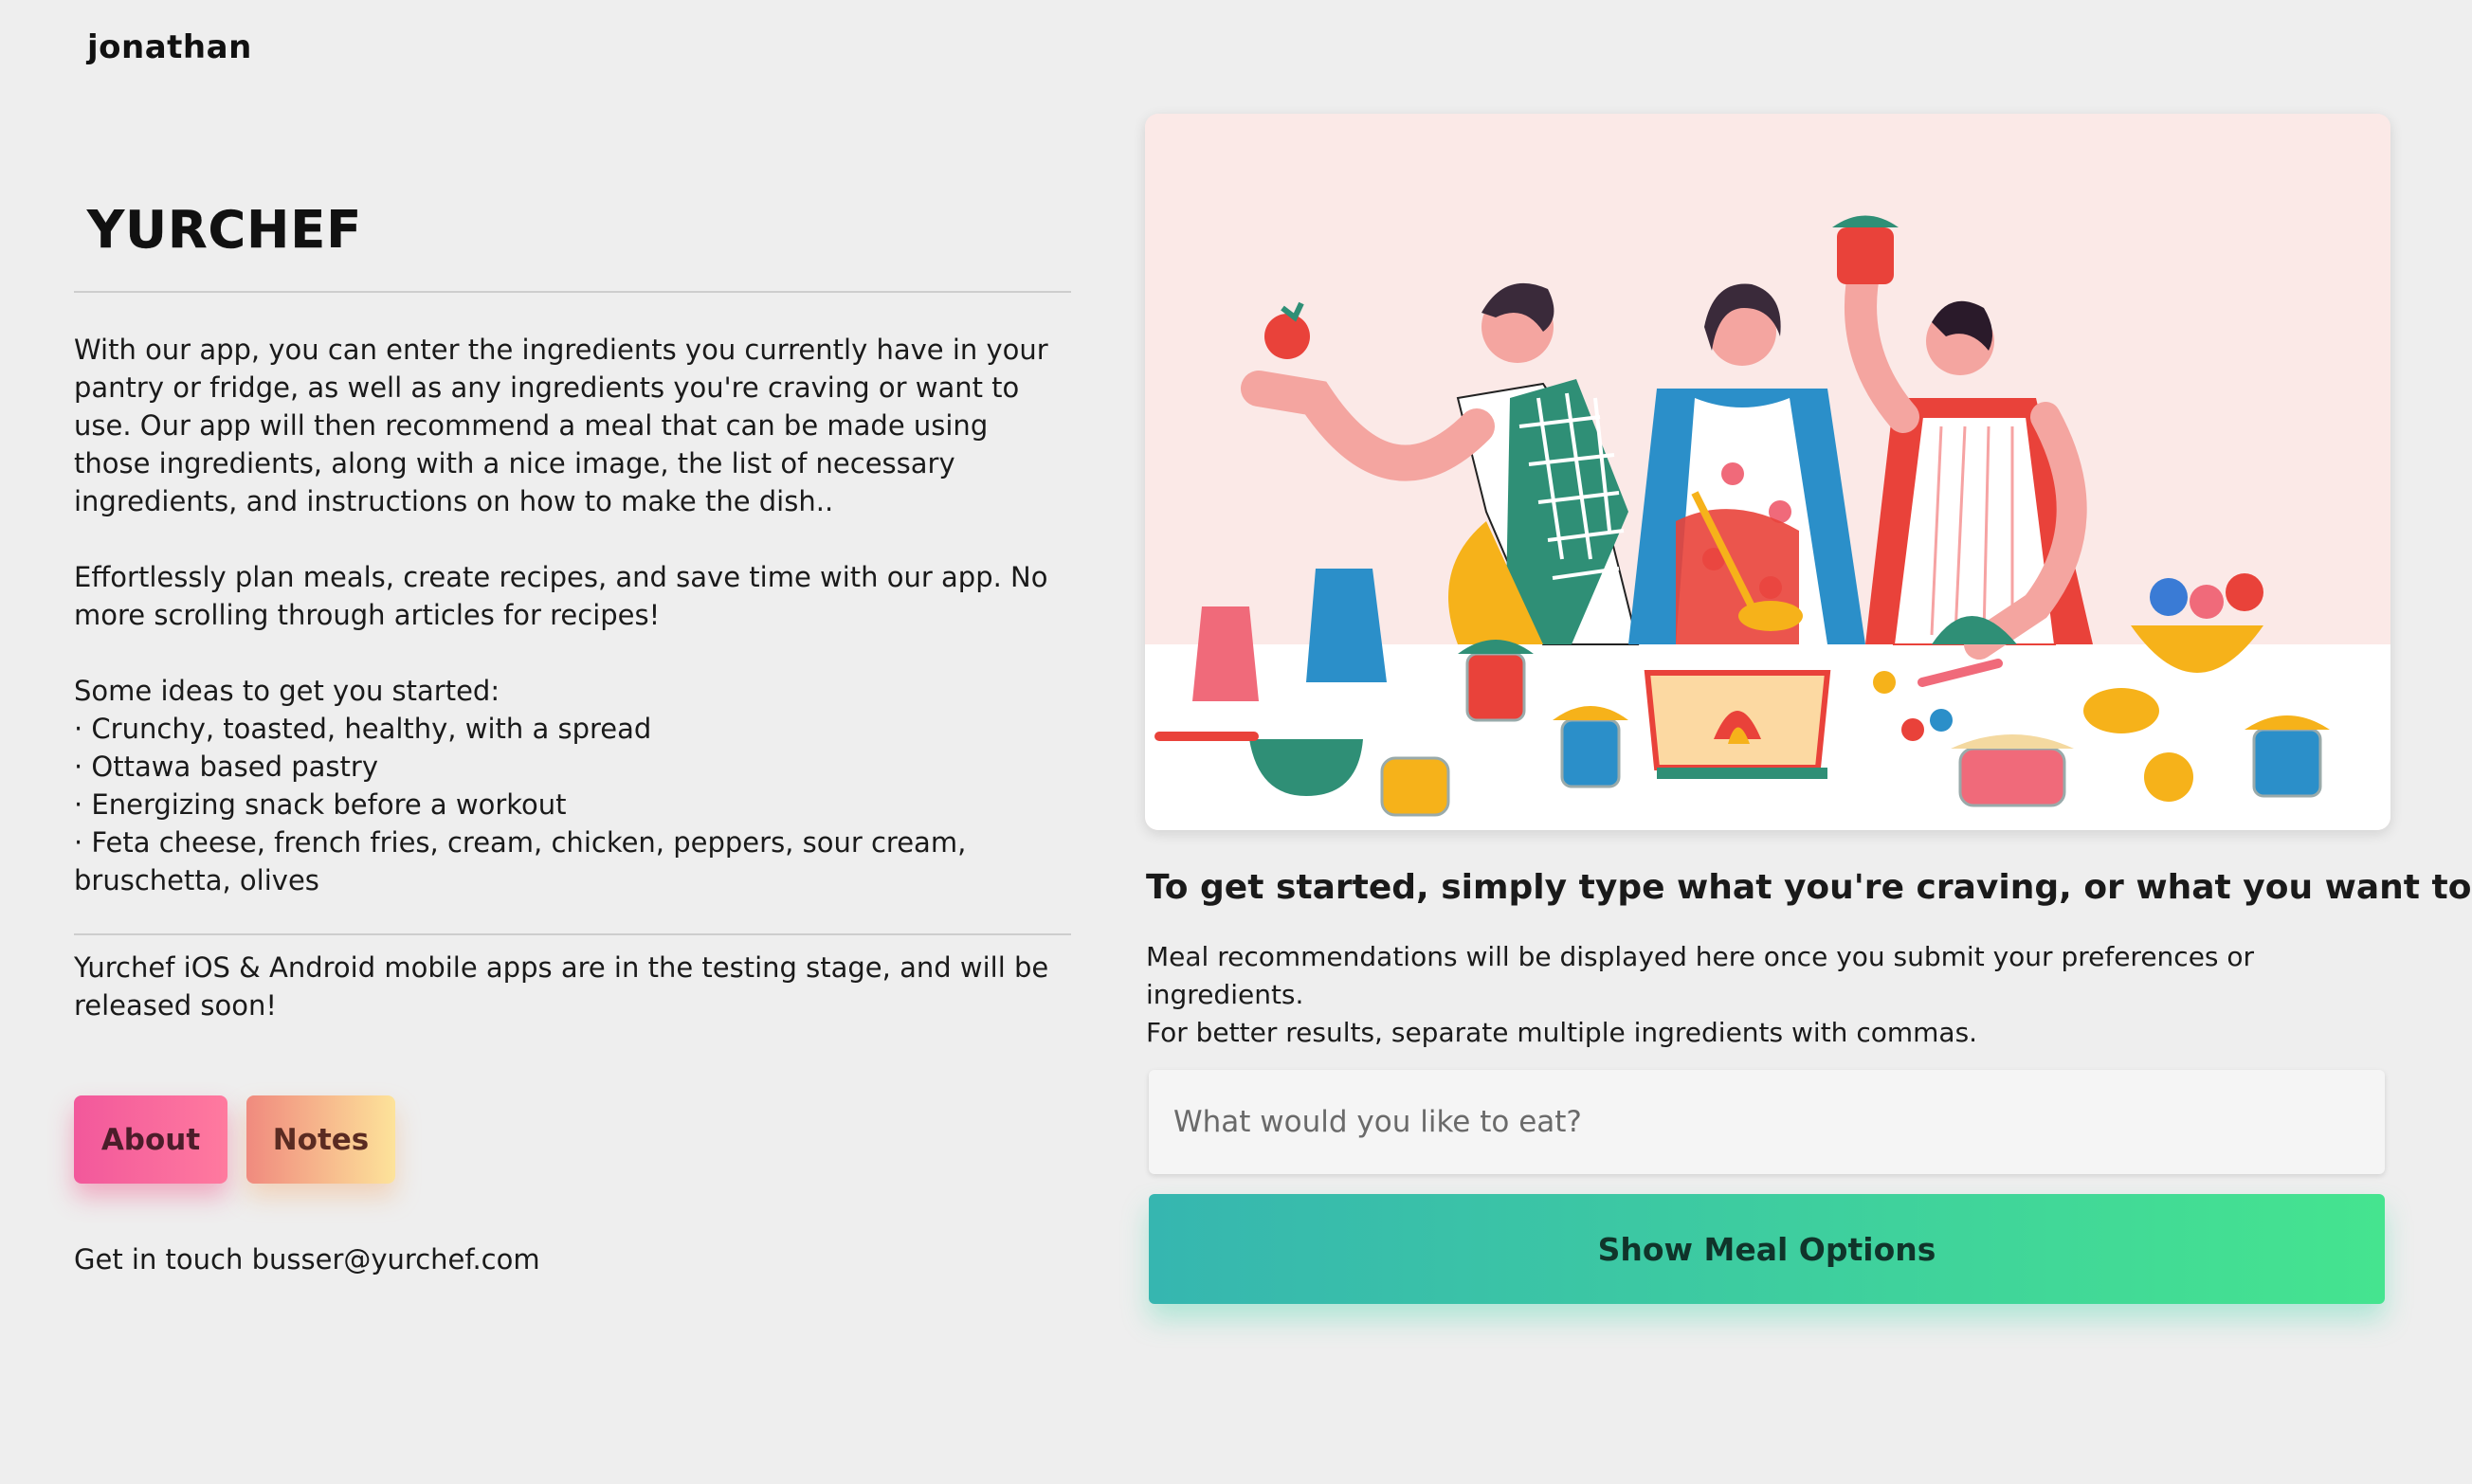 Image resolution: width=2472 pixels, height=1484 pixels. Describe the element at coordinates (307, 1259) in the screenshot. I see `contact-info: Get in touch busser@yurchef.com` at that location.